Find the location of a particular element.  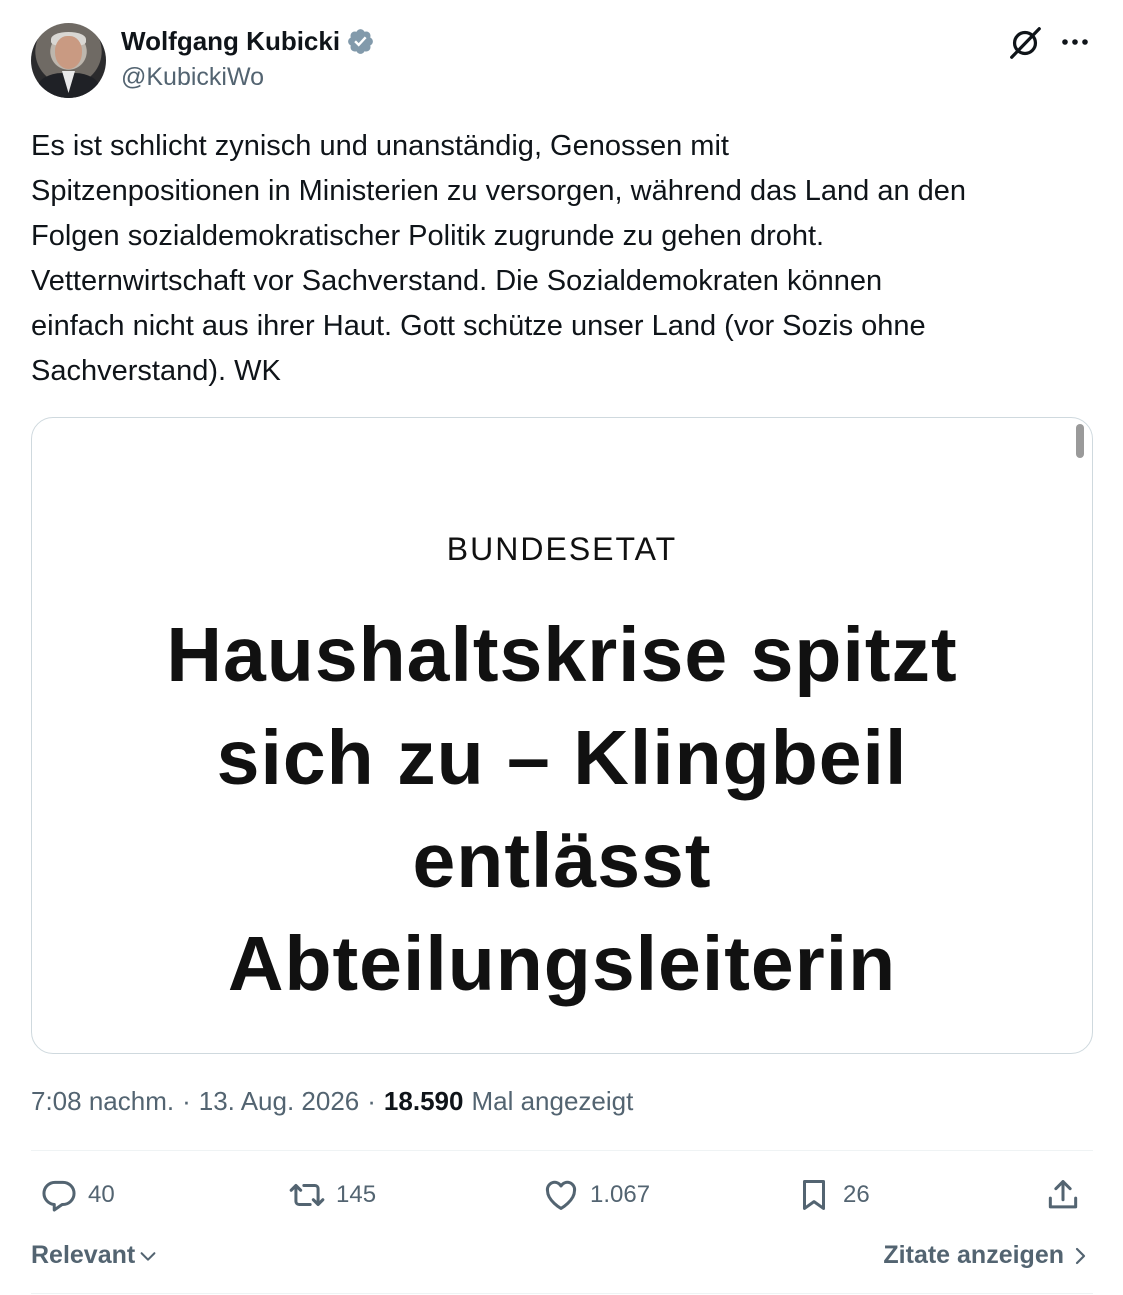

share-icon is located at coordinates (1063, 1194).